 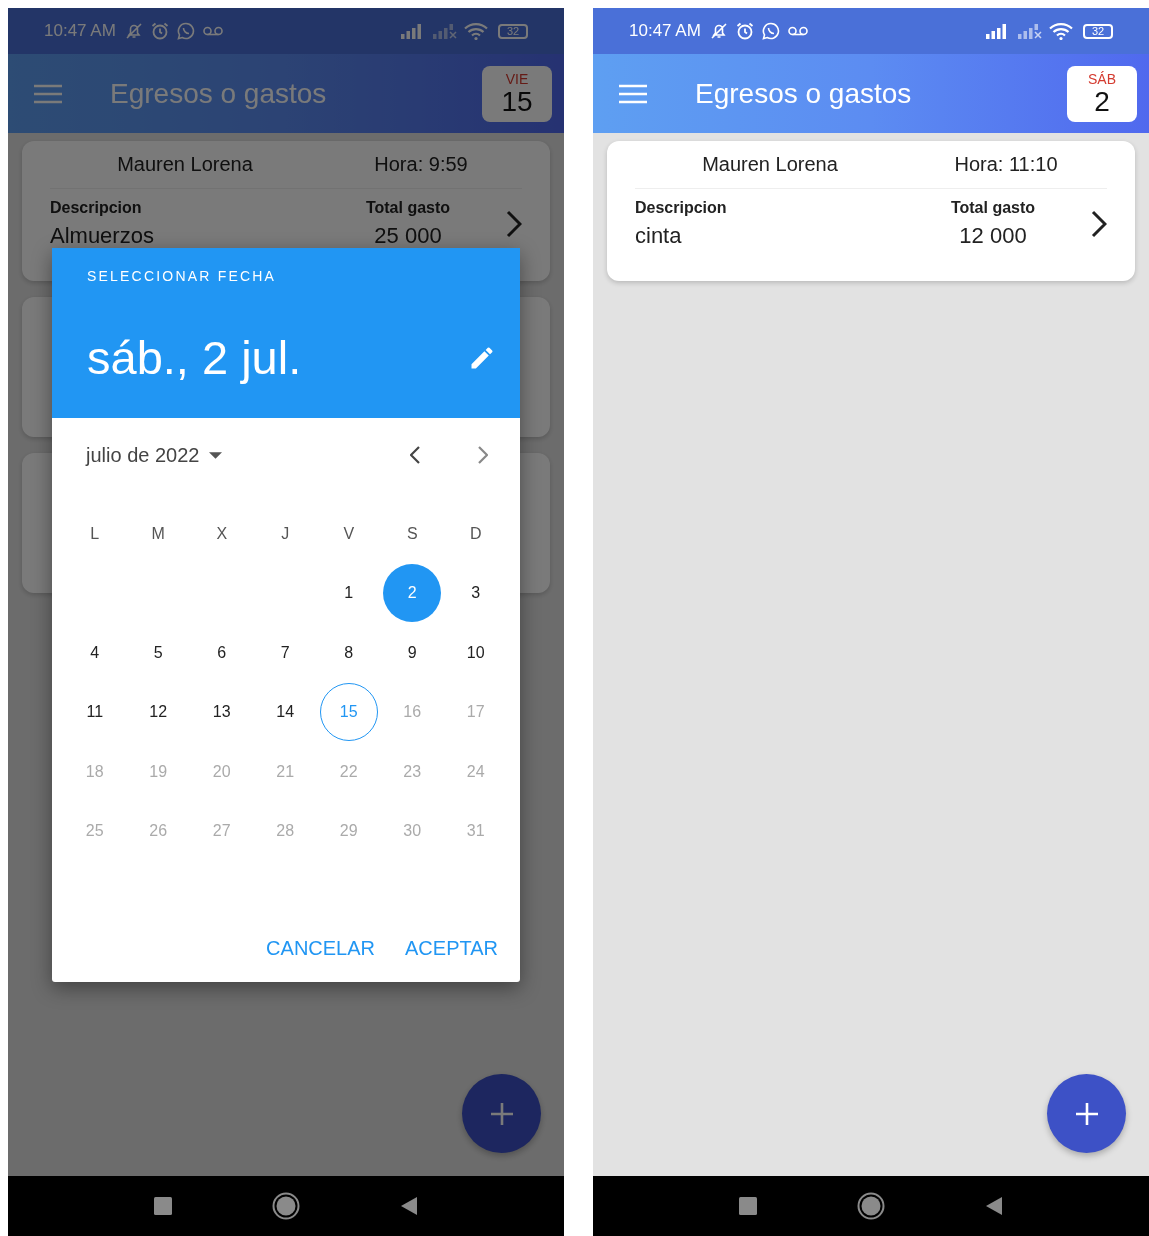 I want to click on selected-date: sáb., 2 jul., so click(x=194, y=357).